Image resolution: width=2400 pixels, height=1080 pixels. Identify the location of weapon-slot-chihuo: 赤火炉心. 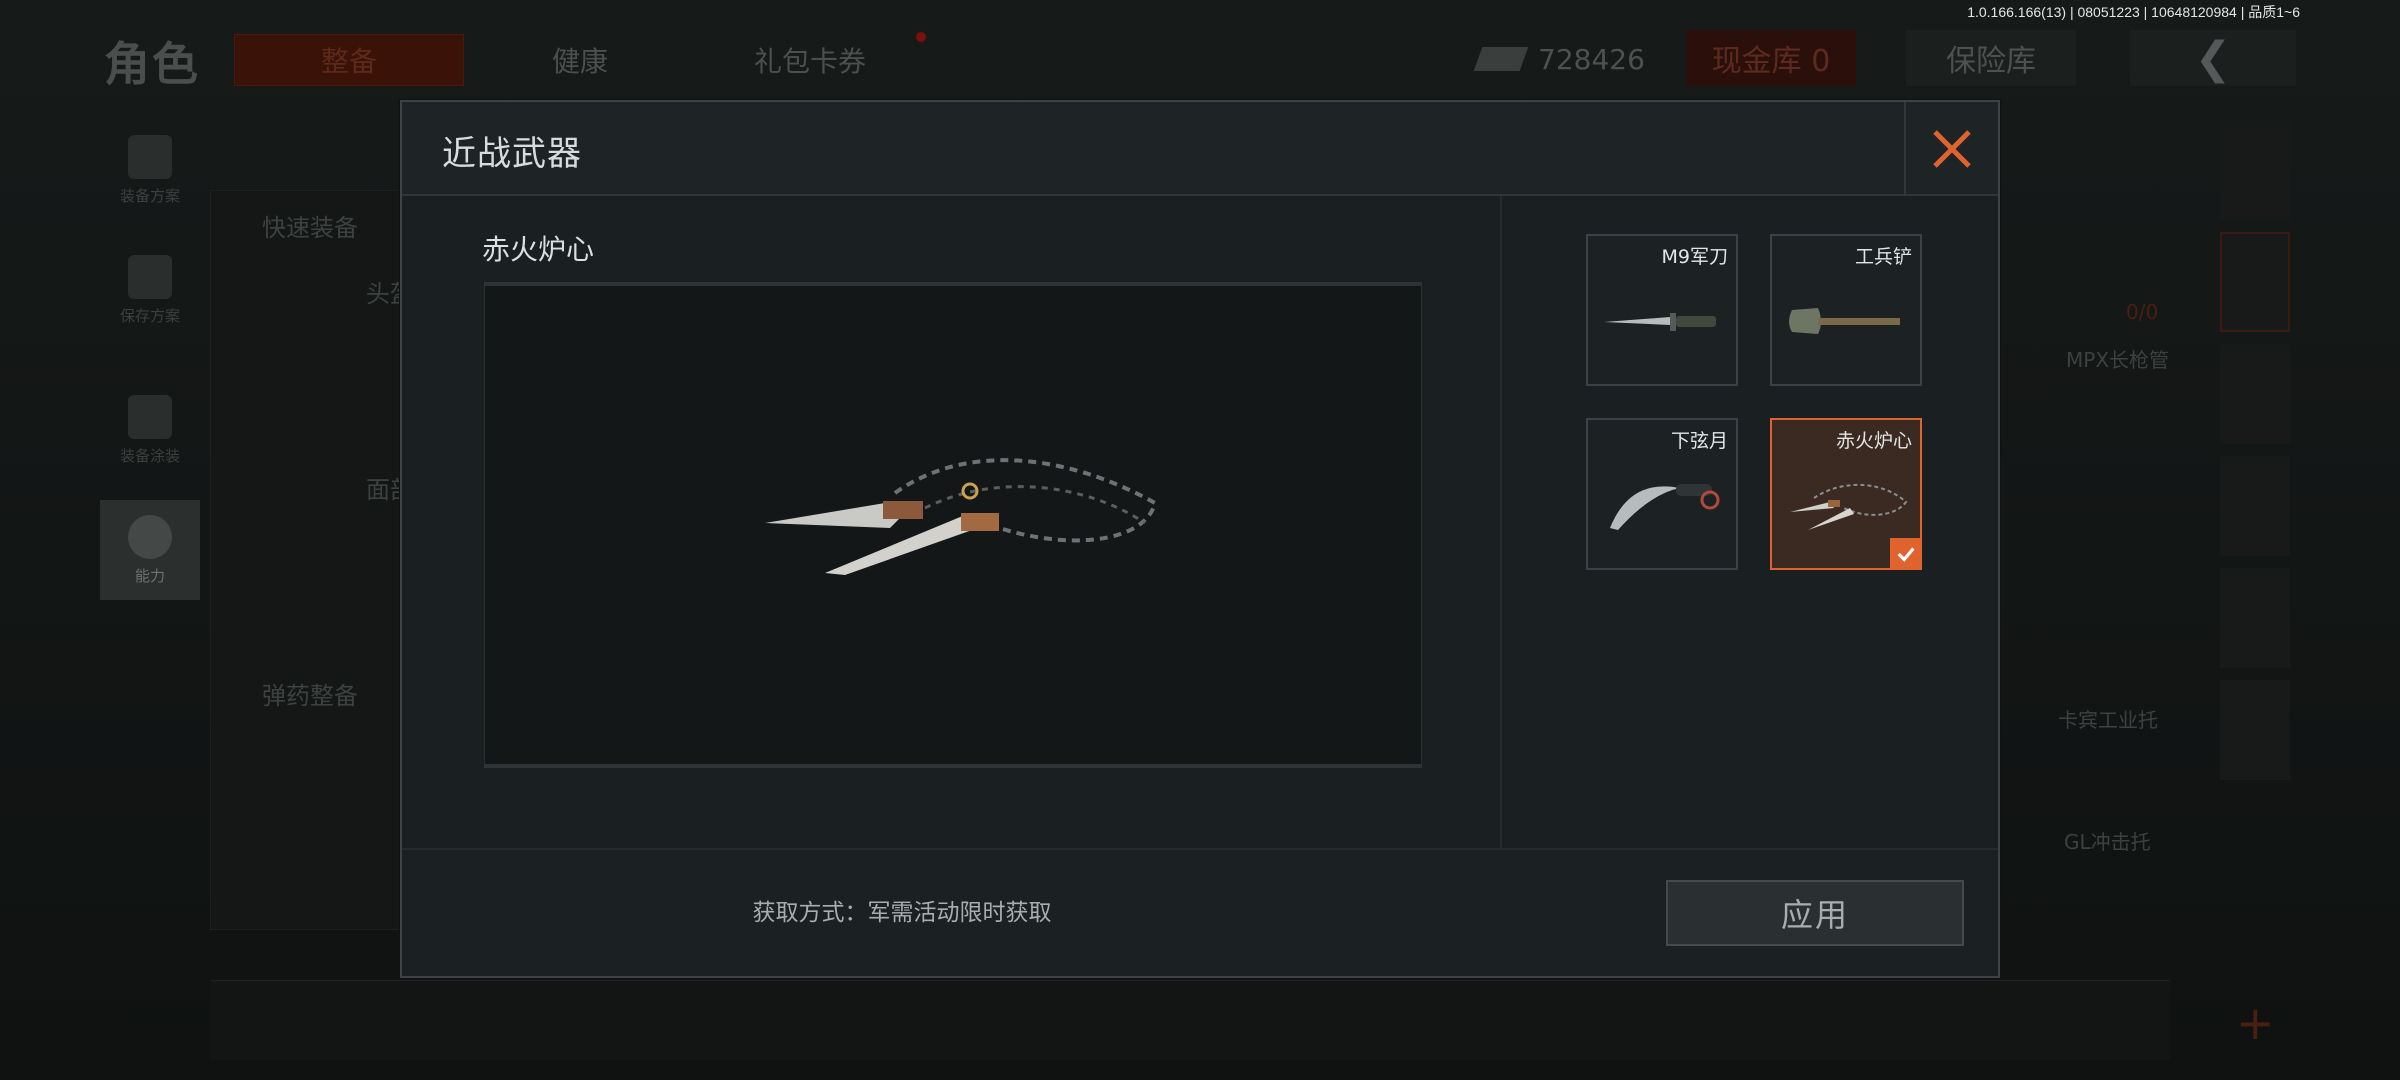
(1846, 494).